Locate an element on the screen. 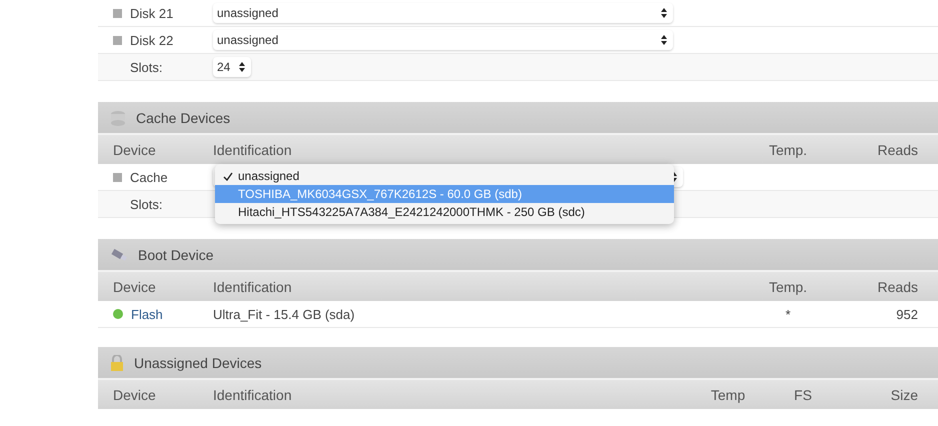 The image size is (938, 426). table-cell: * is located at coordinates (788, 314).